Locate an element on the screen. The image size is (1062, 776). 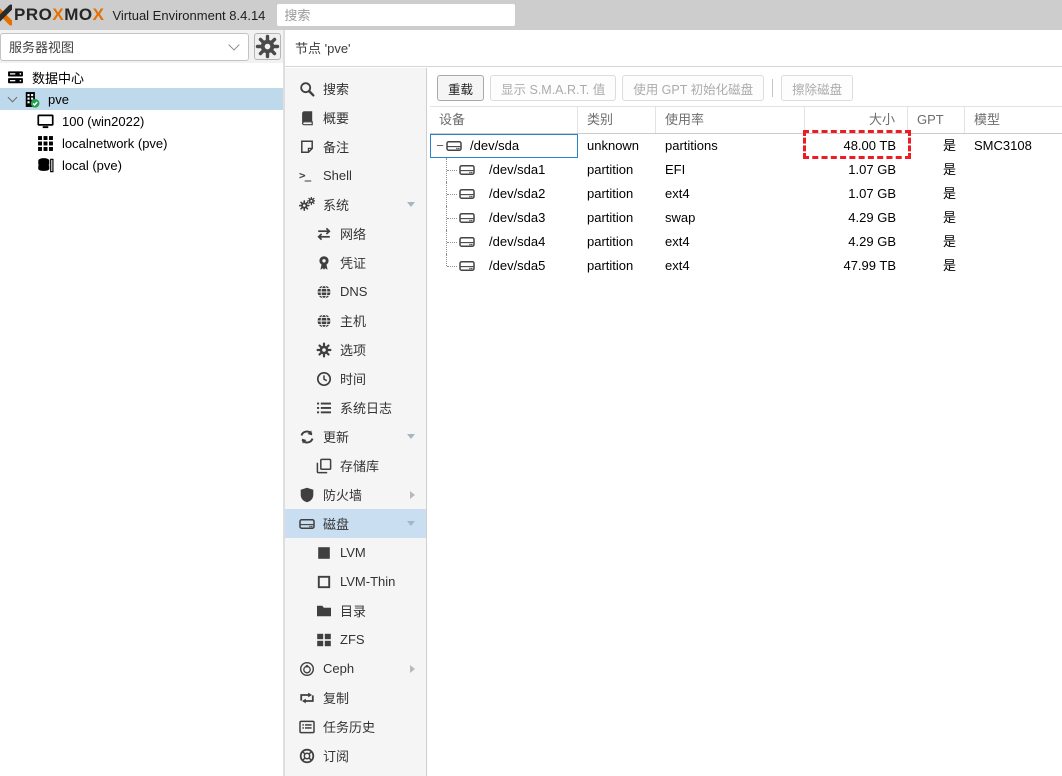
reload-button: 重载 is located at coordinates (461, 88).